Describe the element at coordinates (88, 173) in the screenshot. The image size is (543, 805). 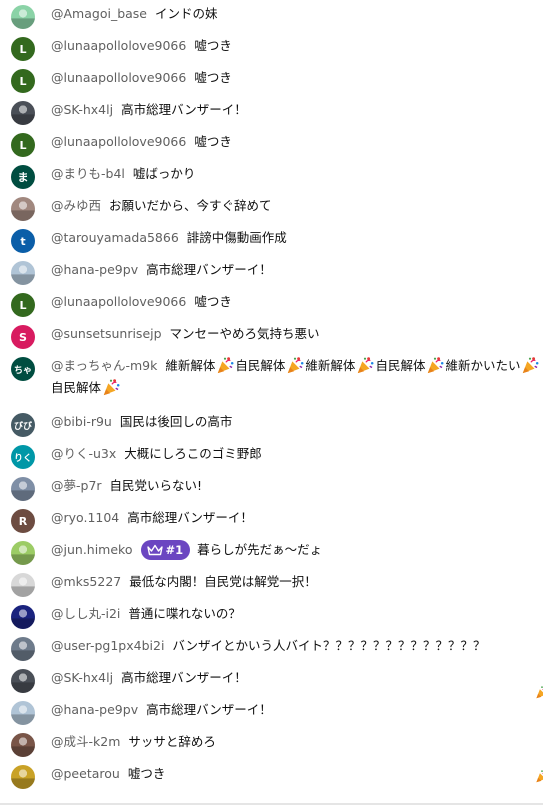
I see `author-name: @まりも-b4l` at that location.